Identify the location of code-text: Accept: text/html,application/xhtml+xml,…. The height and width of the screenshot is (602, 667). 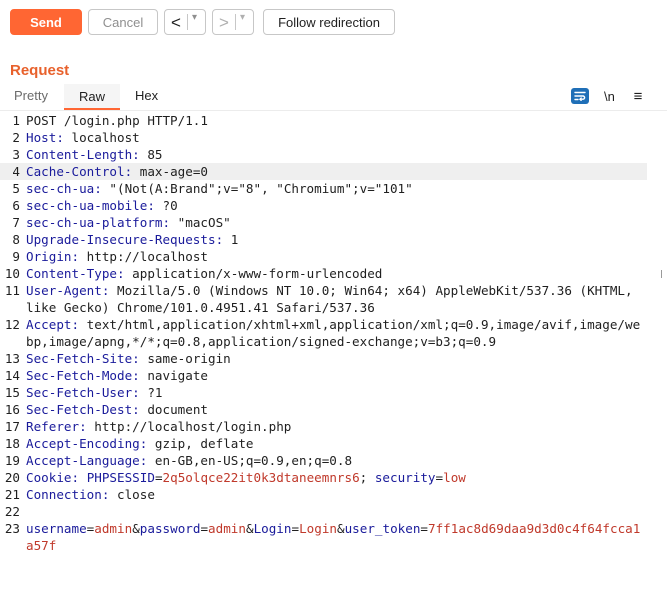
(333, 333).